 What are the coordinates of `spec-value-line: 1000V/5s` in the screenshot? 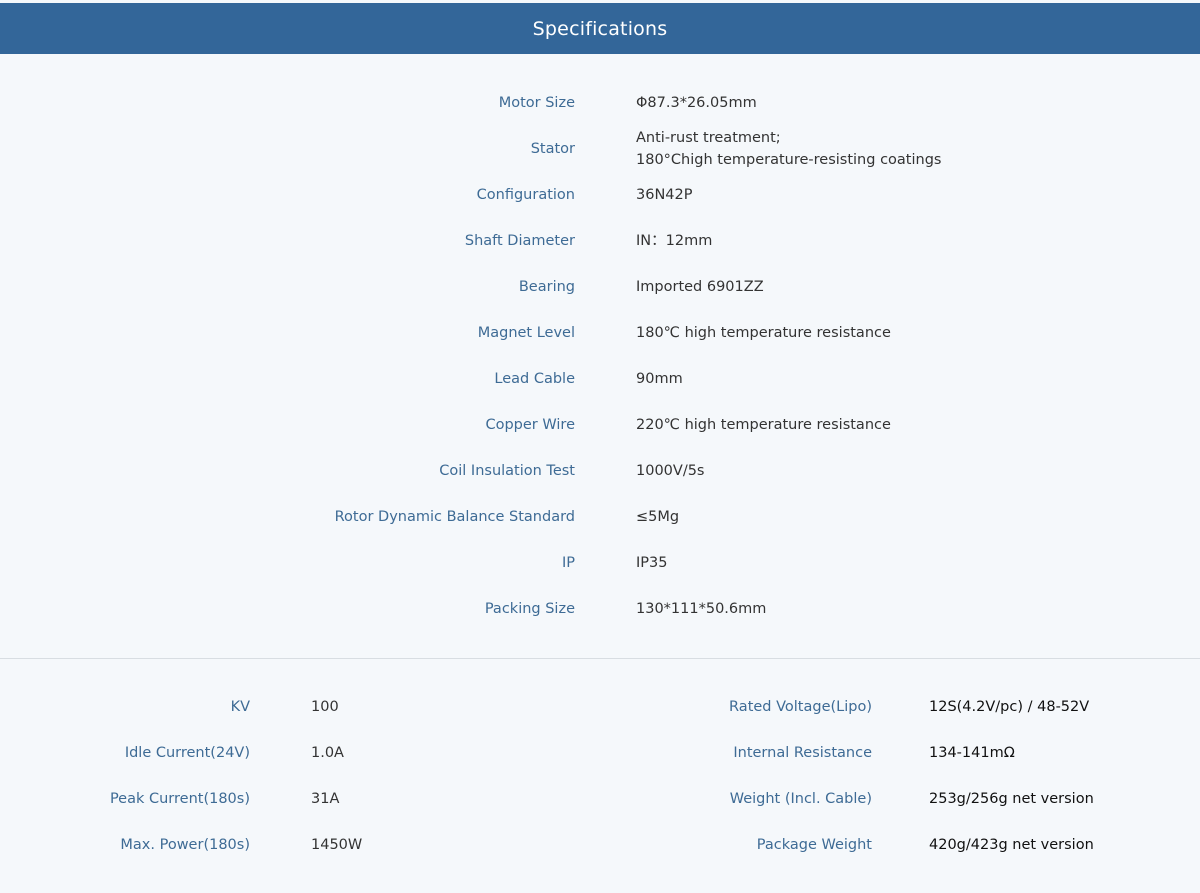 It's located at (670, 471).